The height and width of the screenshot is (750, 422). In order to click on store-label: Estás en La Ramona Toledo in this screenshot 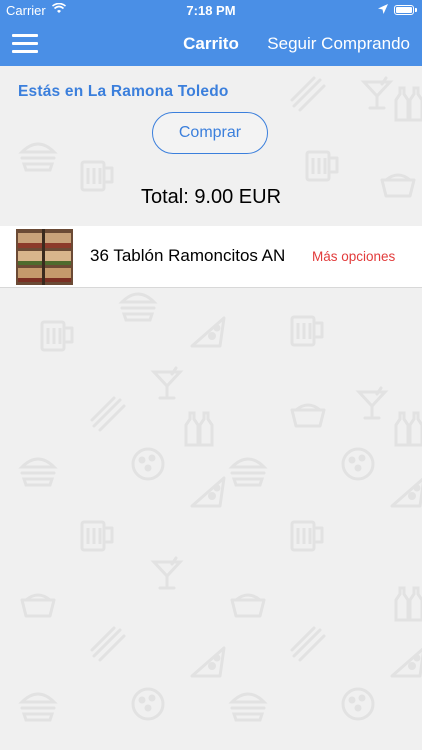, I will do `click(123, 91)`.